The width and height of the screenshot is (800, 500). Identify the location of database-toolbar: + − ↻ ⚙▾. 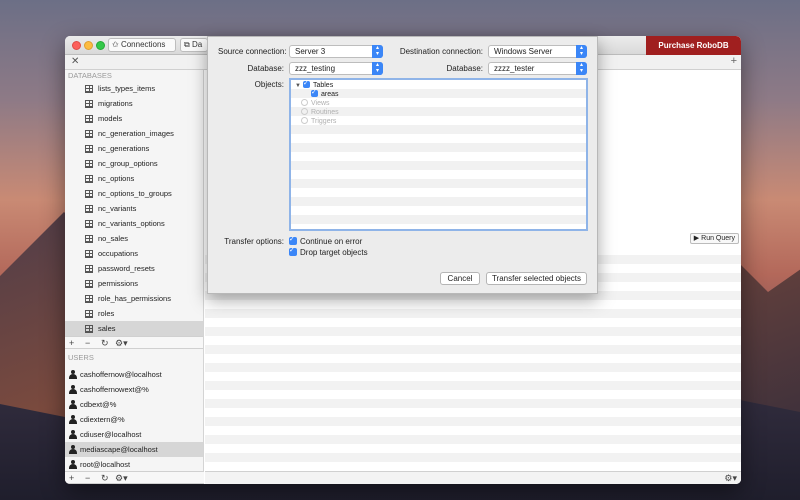
(134, 342).